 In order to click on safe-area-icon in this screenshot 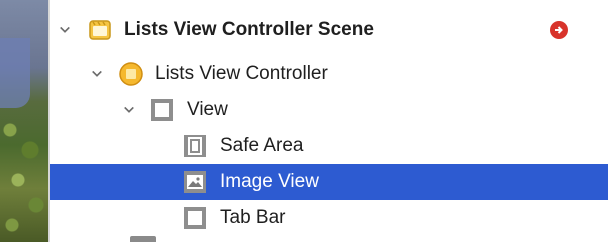, I will do `click(195, 146)`.